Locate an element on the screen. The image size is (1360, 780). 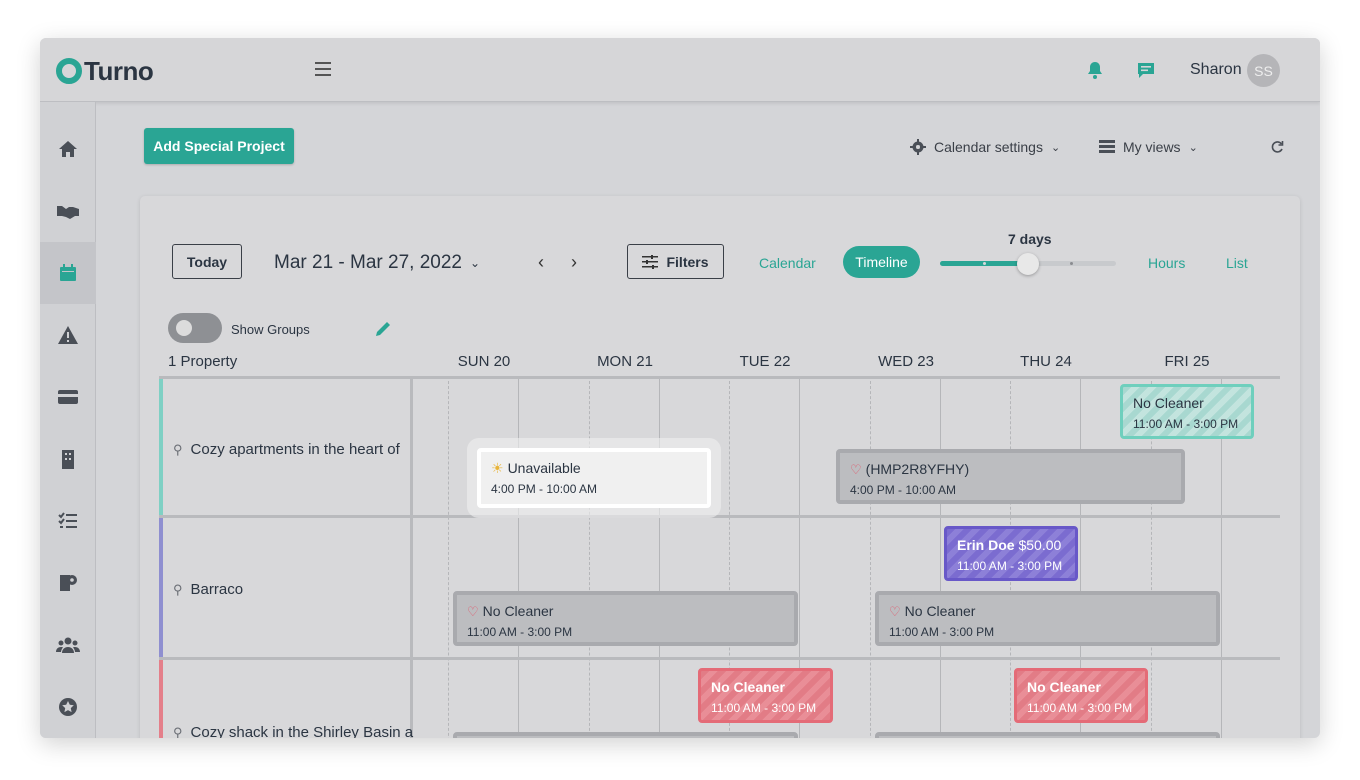
filters-label: Filters is located at coordinates (687, 261).